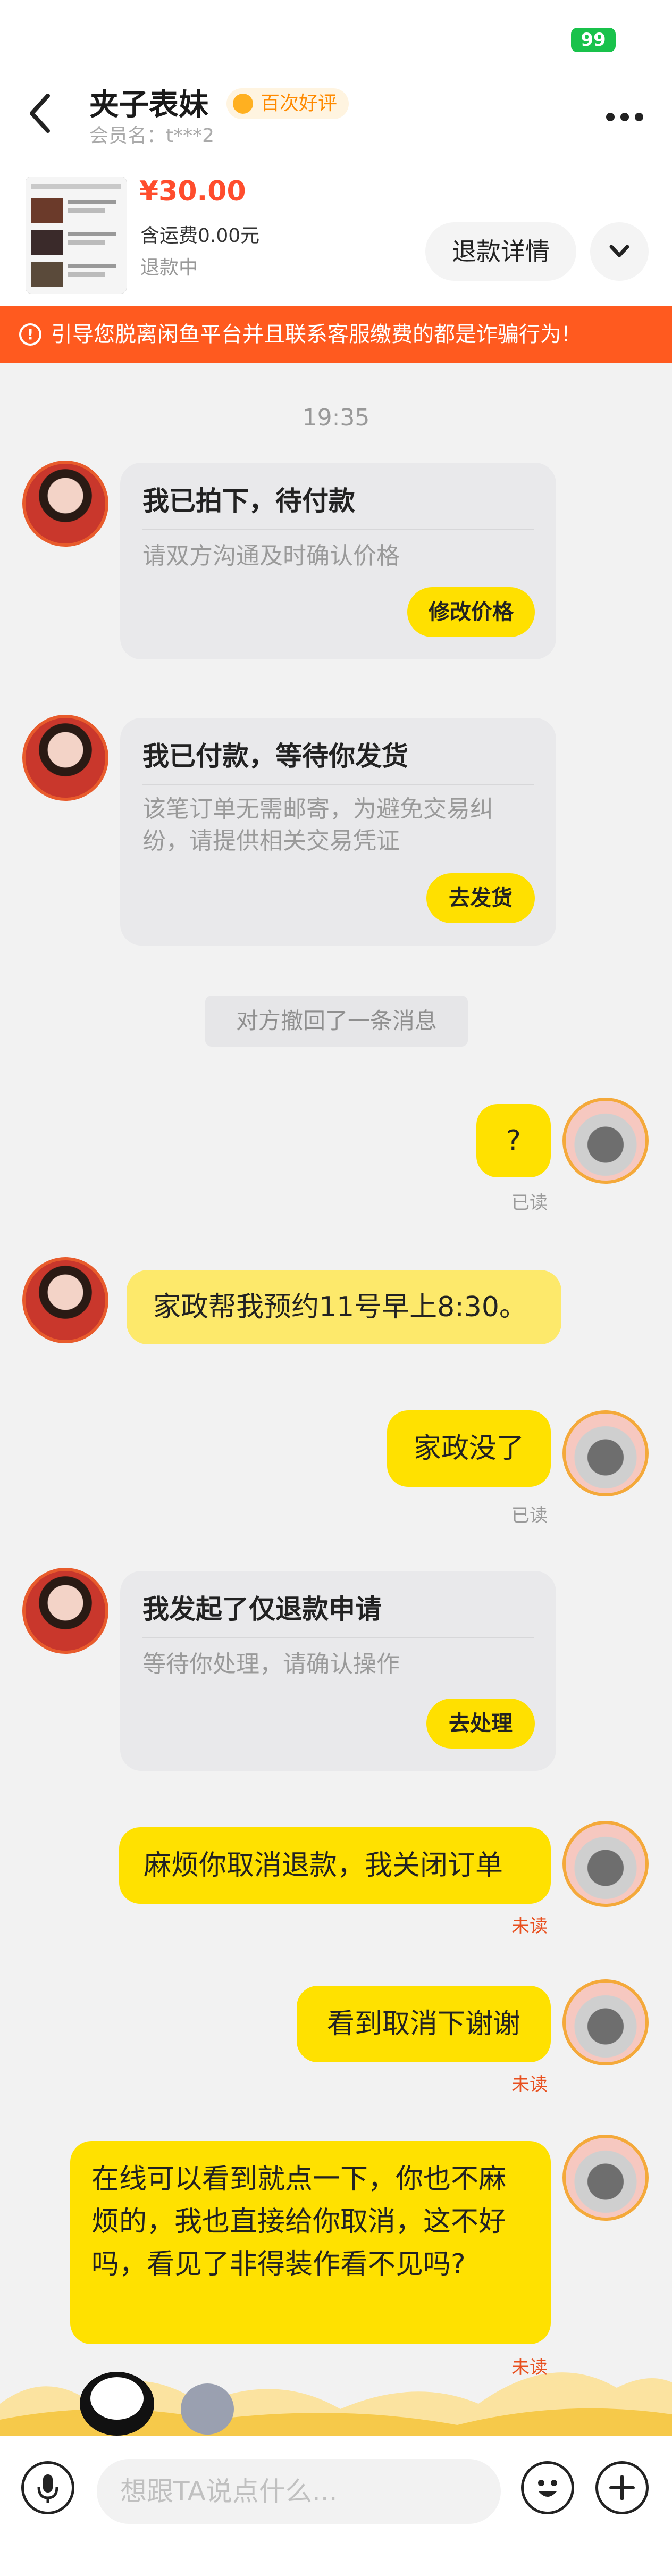  I want to click on card-title: 我已拍下，待付款, so click(248, 501).